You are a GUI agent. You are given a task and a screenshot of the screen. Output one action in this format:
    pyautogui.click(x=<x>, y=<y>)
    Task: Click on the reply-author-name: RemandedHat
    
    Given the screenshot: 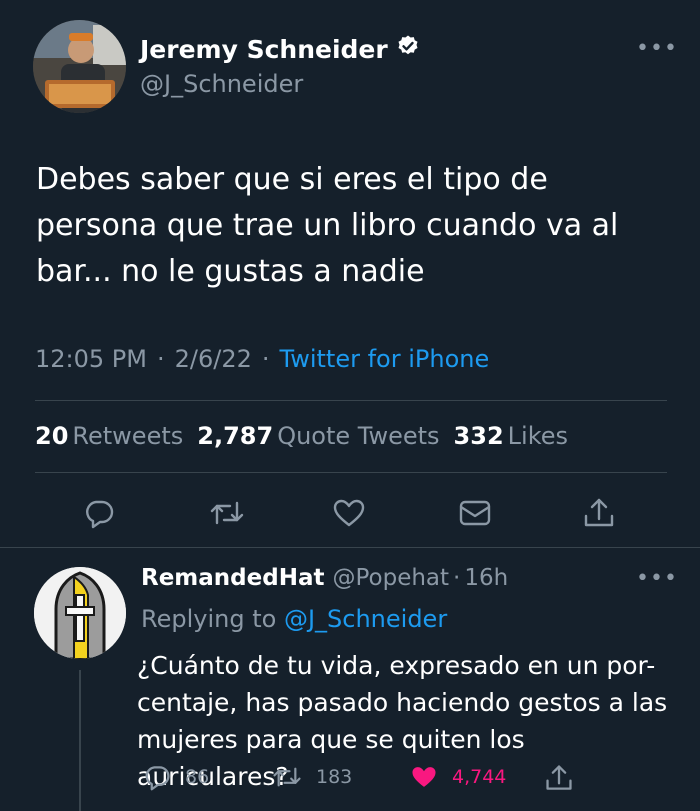 What is the action you would take?
    pyautogui.click(x=232, y=578)
    